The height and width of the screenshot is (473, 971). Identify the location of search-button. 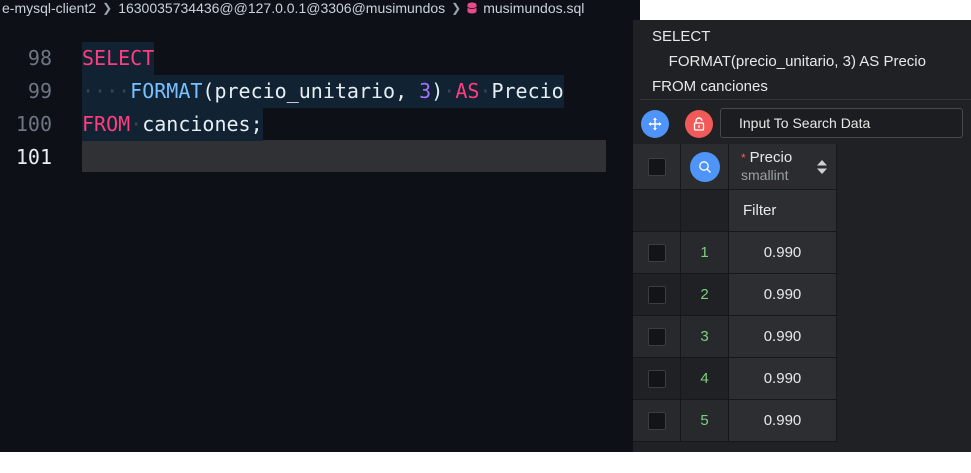
(704, 166).